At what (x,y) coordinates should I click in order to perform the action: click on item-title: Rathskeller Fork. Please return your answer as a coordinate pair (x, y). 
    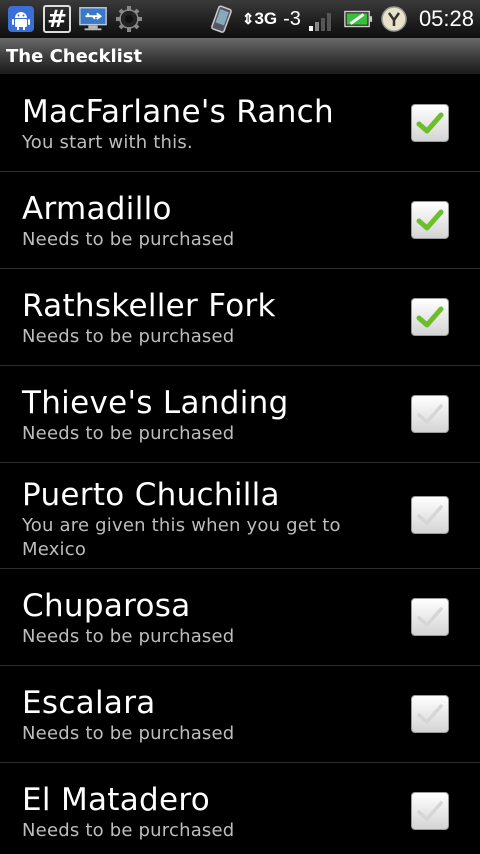
    Looking at the image, I should click on (149, 306).